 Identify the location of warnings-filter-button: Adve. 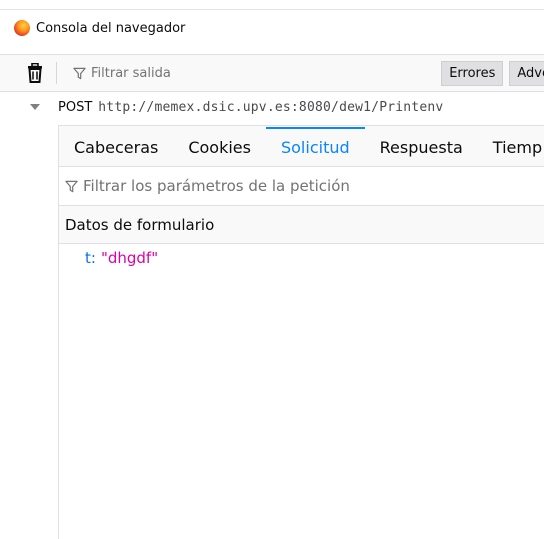
(526, 73).